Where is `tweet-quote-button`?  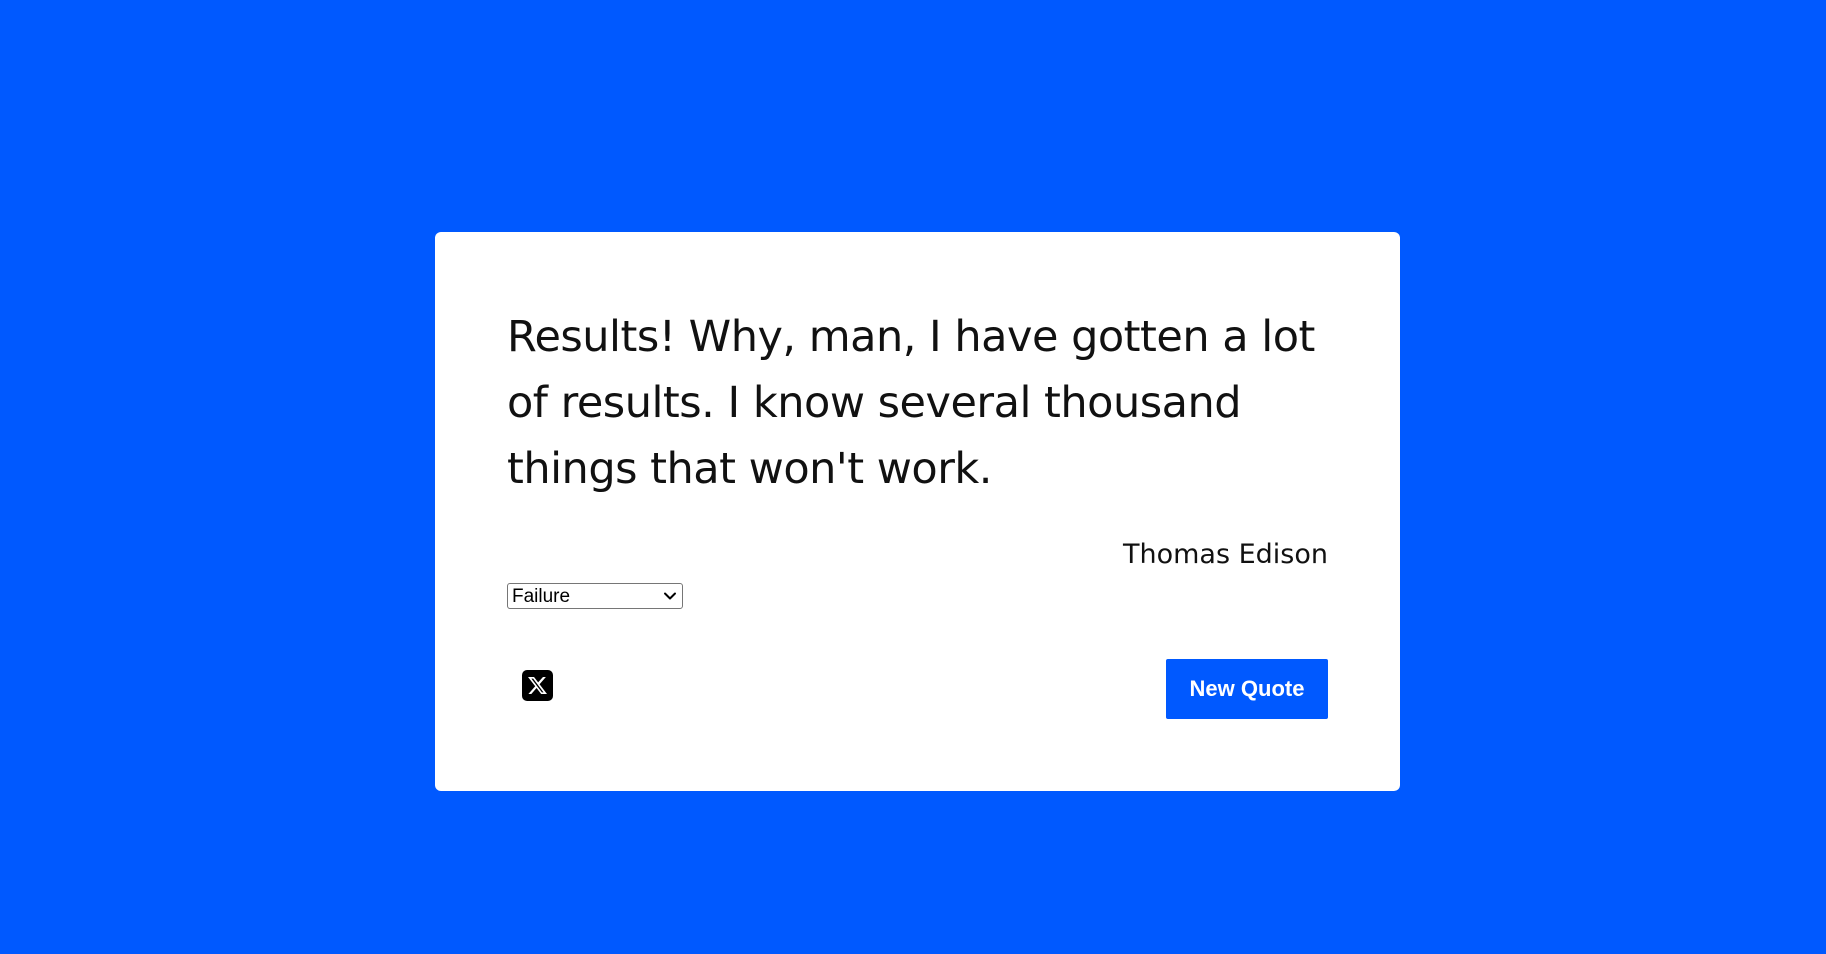
tweet-quote-button is located at coordinates (537, 685).